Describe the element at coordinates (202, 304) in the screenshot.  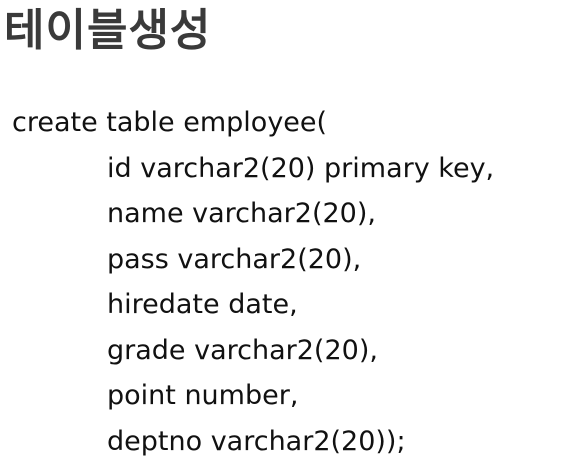
I see `code-line: hiredate date,` at that location.